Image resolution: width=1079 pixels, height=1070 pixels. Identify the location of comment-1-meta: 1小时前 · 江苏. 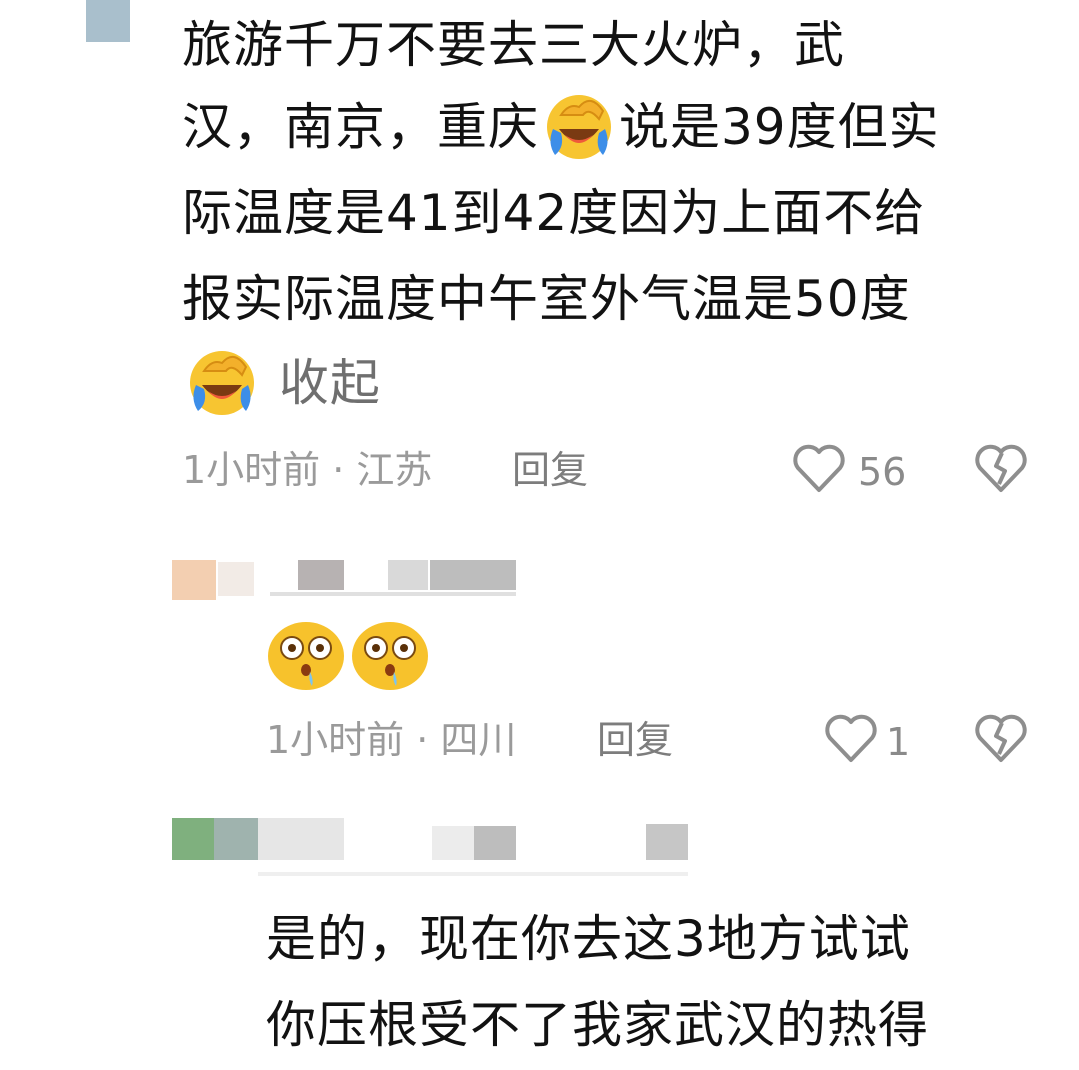
(307, 470).